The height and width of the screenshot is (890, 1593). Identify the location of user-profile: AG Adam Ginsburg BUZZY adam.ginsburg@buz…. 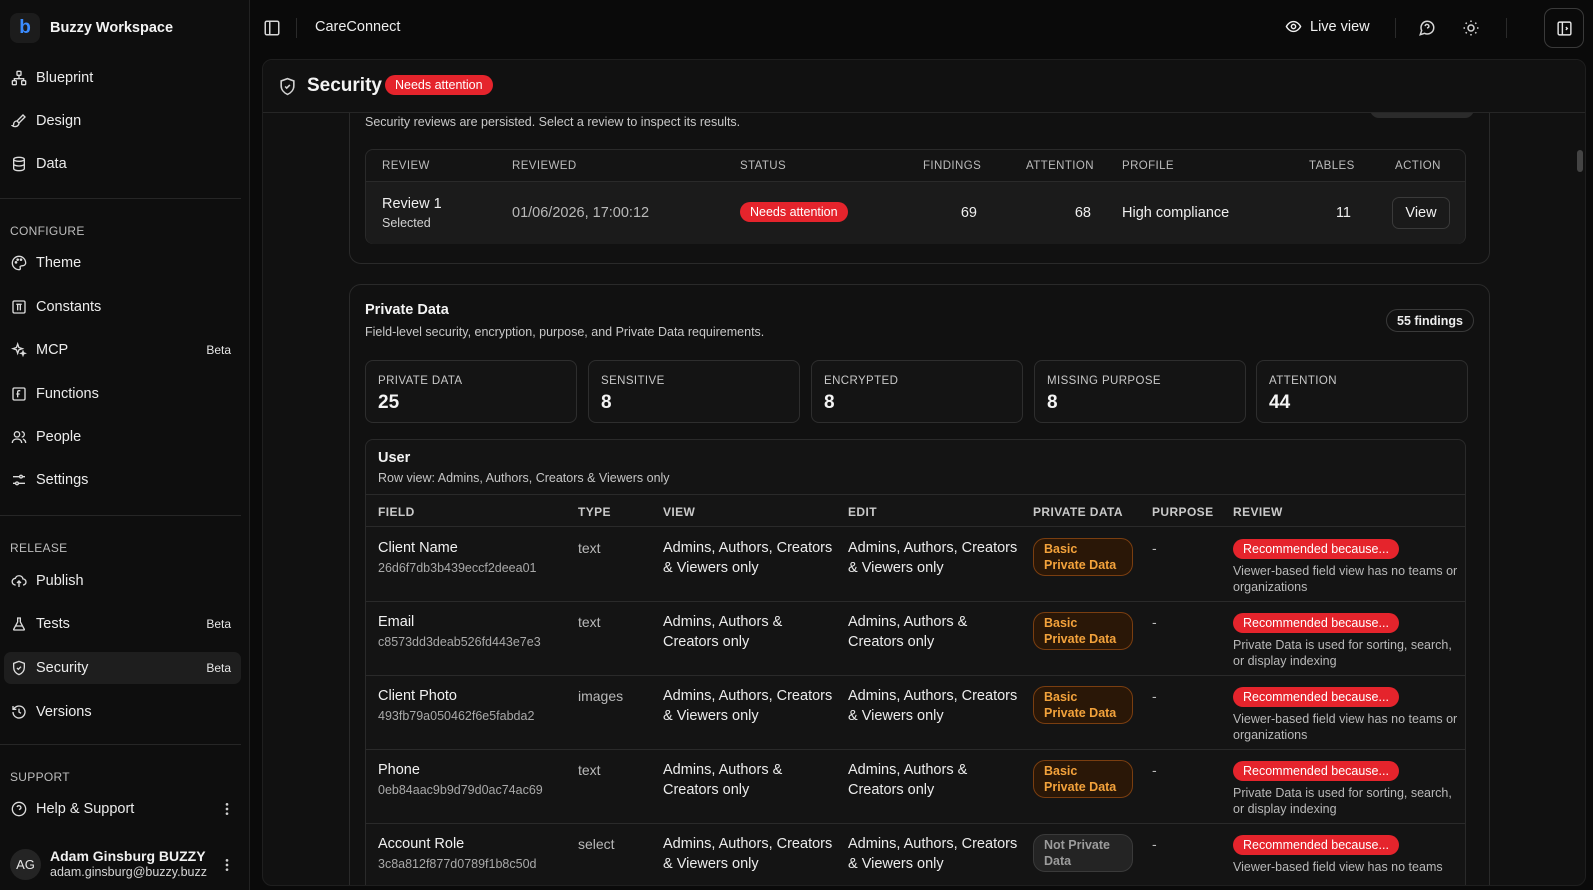
(108, 864).